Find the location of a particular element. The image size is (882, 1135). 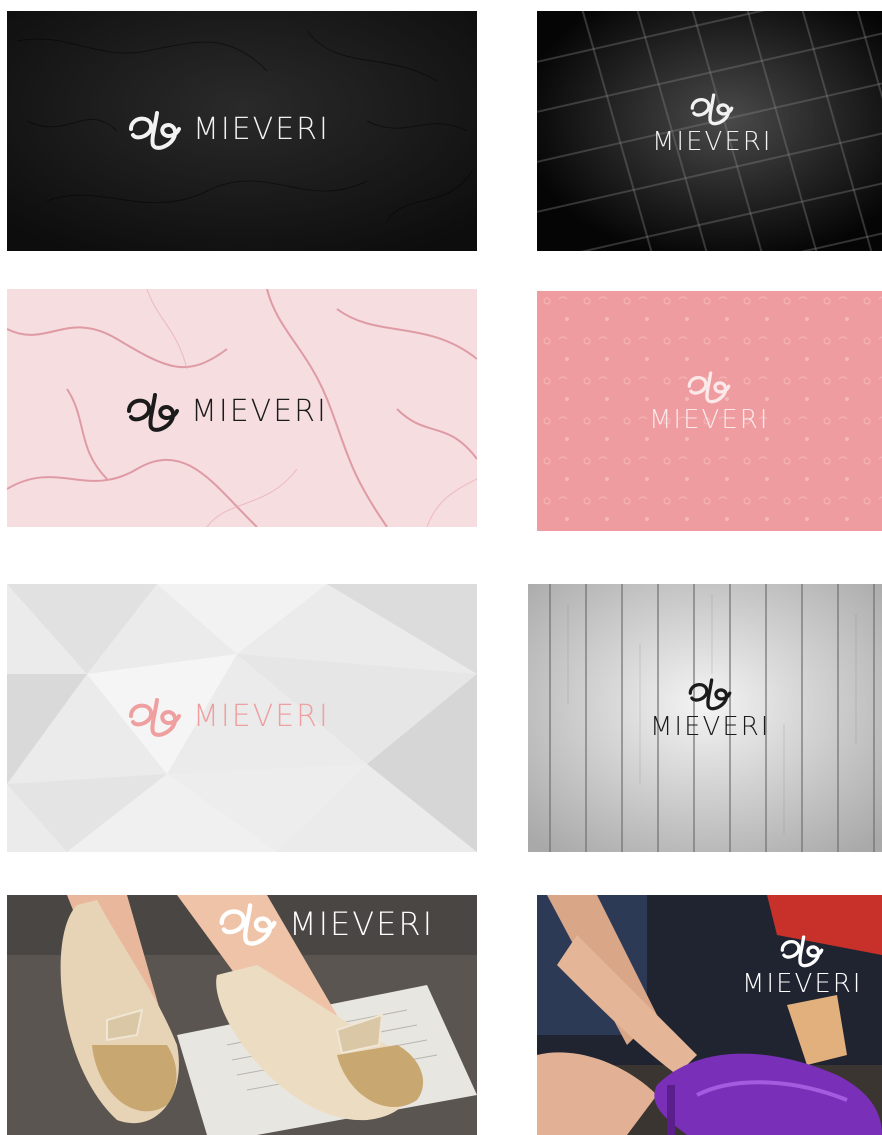

mockup-card-grey-wood: MIEVERI is located at coordinates (705, 718).